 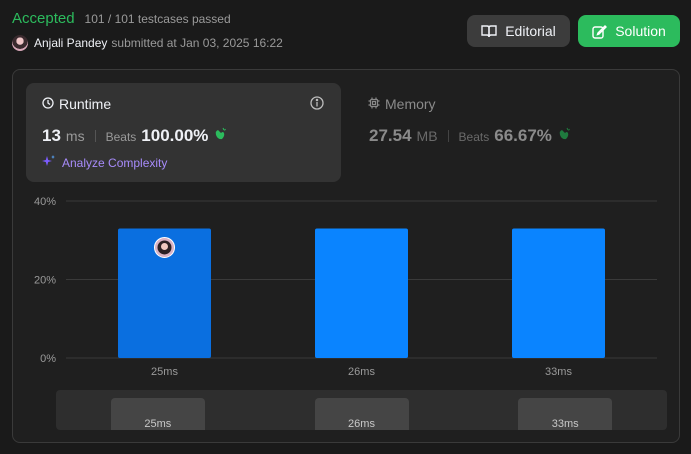 What do you see at coordinates (361, 372) in the screenshot?
I see `x-tick-label: 26ms` at bounding box center [361, 372].